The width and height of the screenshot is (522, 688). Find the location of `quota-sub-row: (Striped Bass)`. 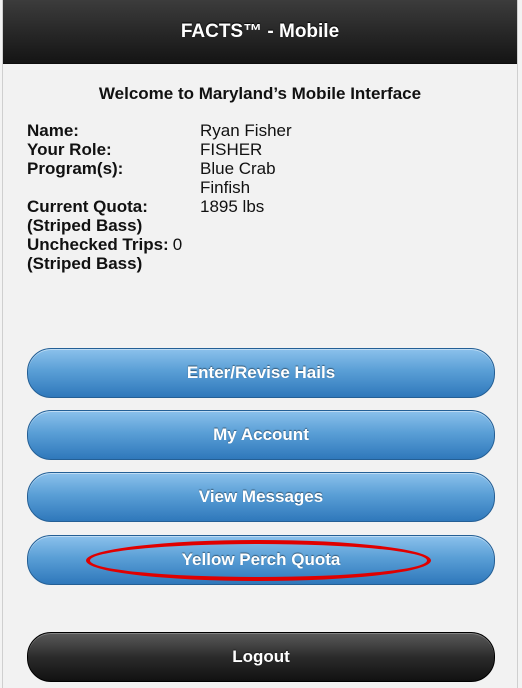

quota-sub-row: (Striped Bass) is located at coordinates (159, 225).